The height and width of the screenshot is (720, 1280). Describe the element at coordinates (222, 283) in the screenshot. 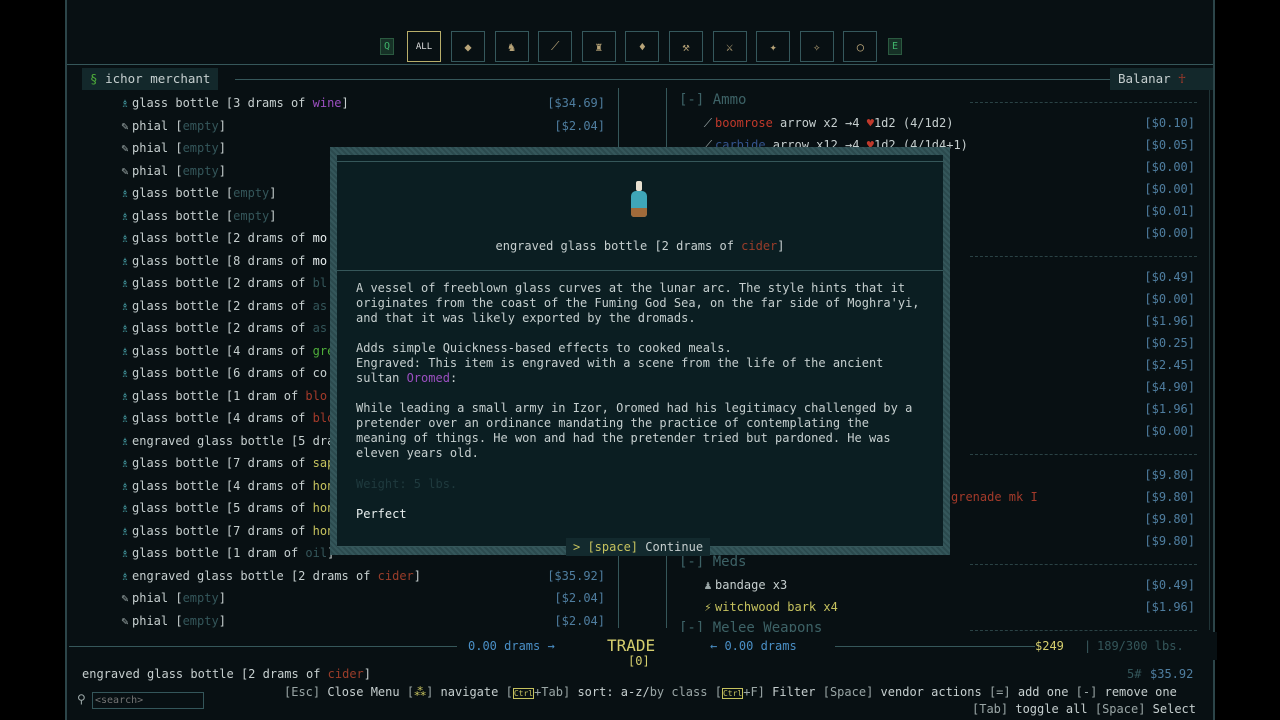

I see `vendor-item-row: ♗ glass bottle [2 drams of bl` at that location.